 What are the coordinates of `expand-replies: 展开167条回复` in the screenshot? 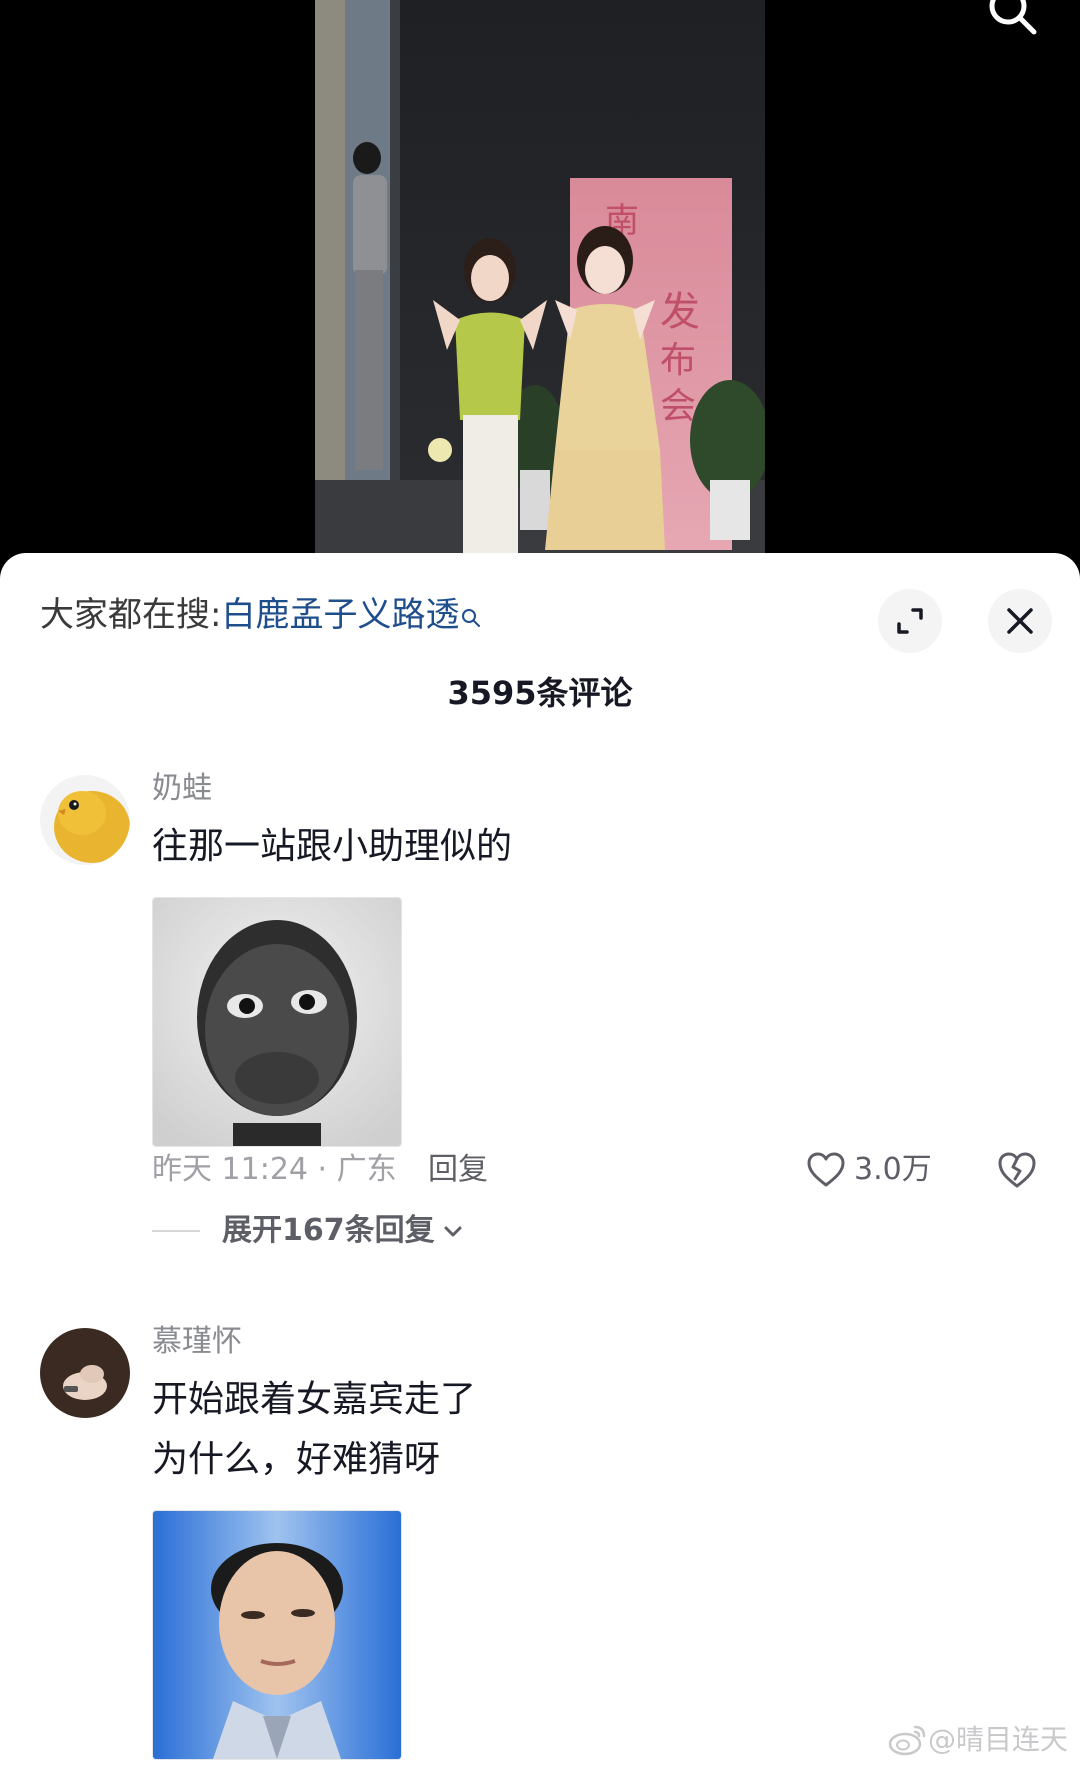 It's located at (308, 1231).